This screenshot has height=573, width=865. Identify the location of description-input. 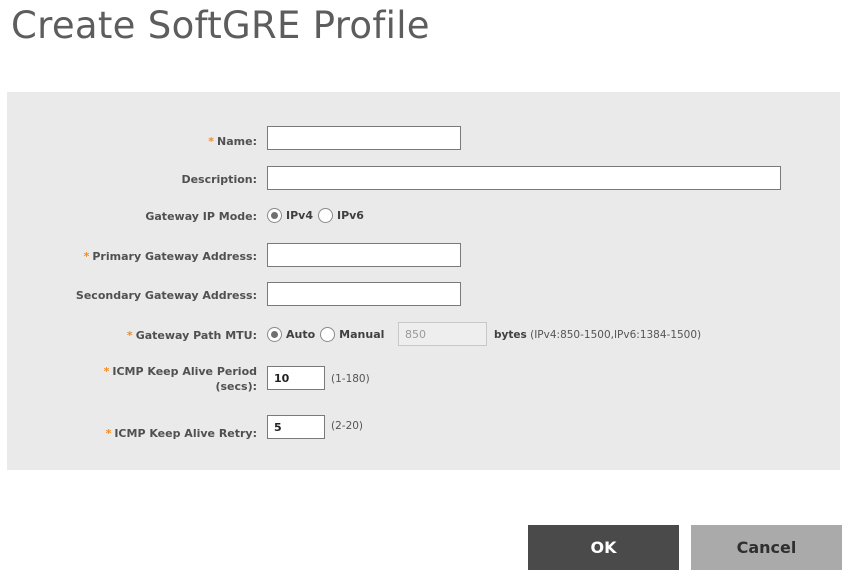
(524, 178).